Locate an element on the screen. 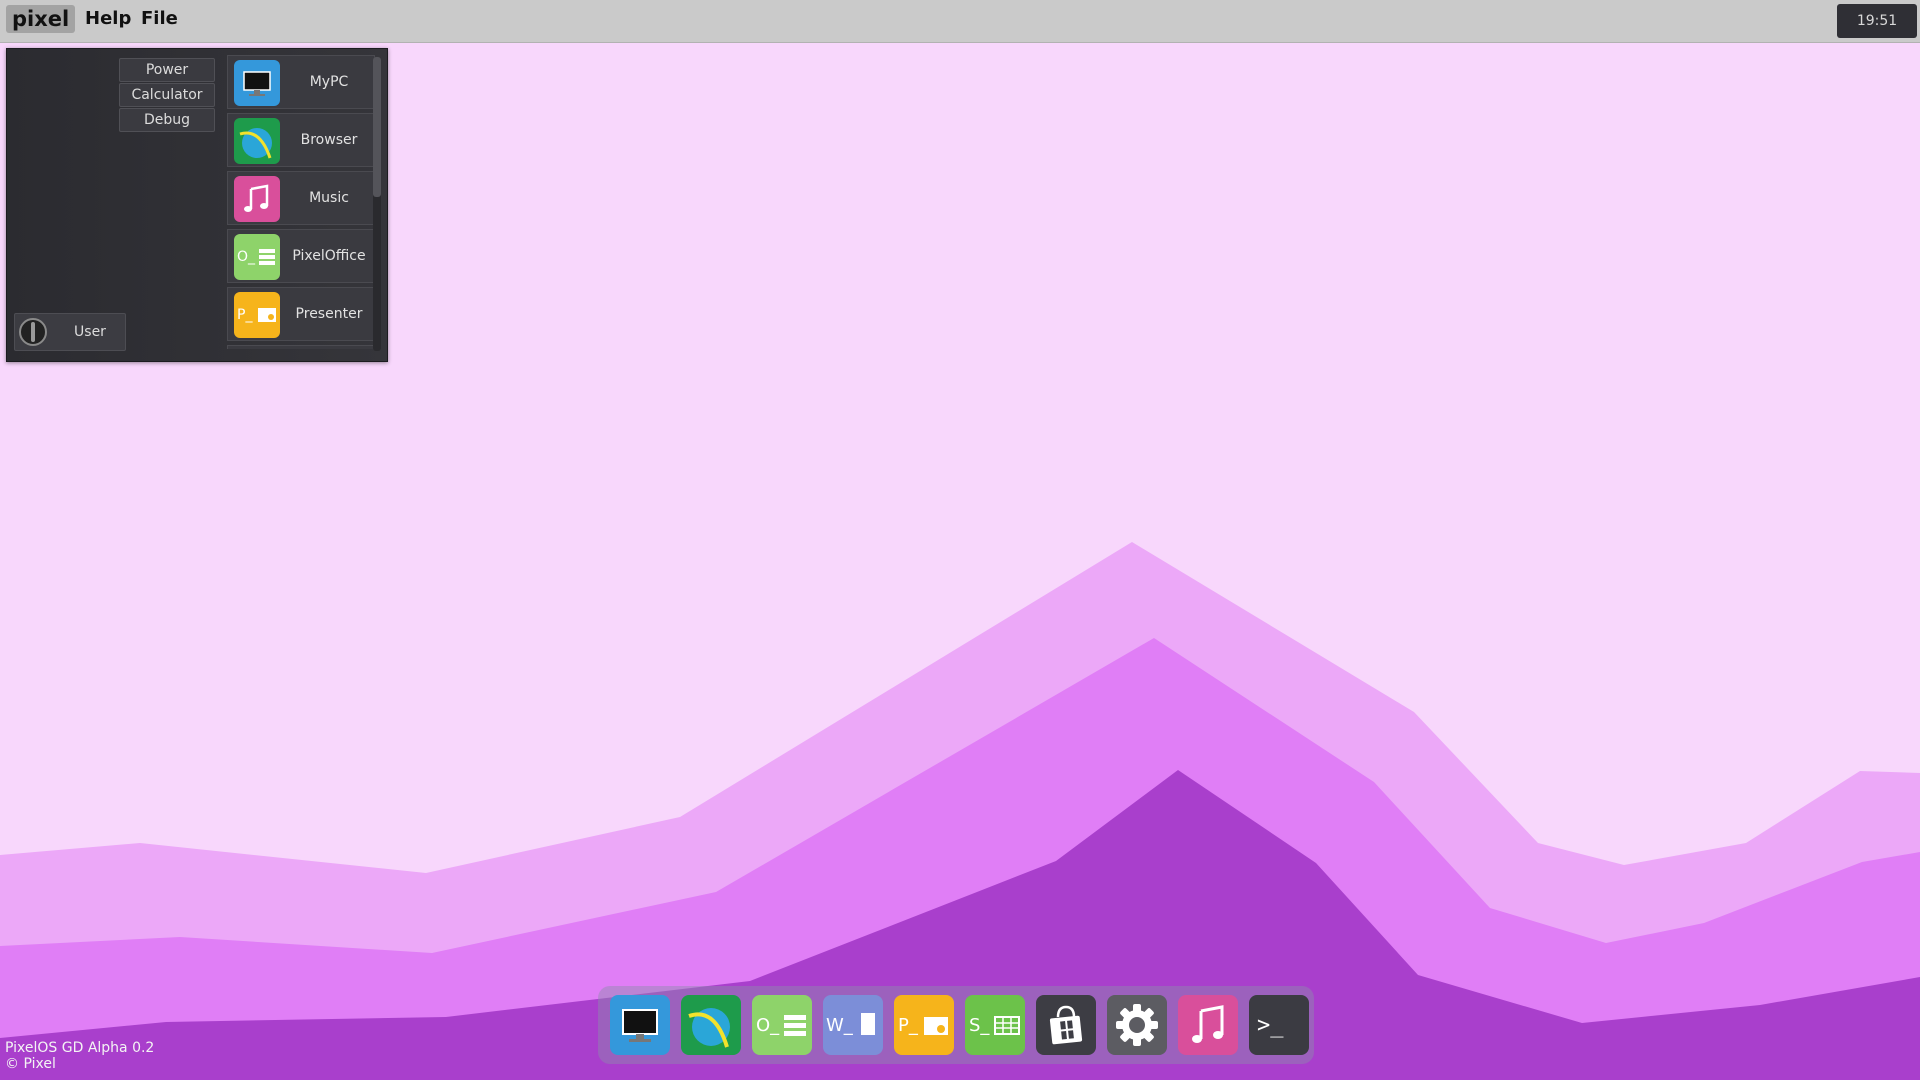 The height and width of the screenshot is (1080, 1920). dock-office-icon: O_ is located at coordinates (782, 1025).